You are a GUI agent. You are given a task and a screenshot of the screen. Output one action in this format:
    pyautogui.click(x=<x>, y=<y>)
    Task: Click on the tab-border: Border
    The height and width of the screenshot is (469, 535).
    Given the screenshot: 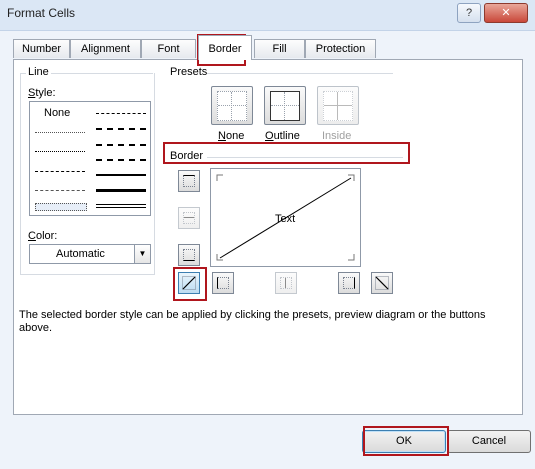 What is the action you would take?
    pyautogui.click(x=225, y=47)
    